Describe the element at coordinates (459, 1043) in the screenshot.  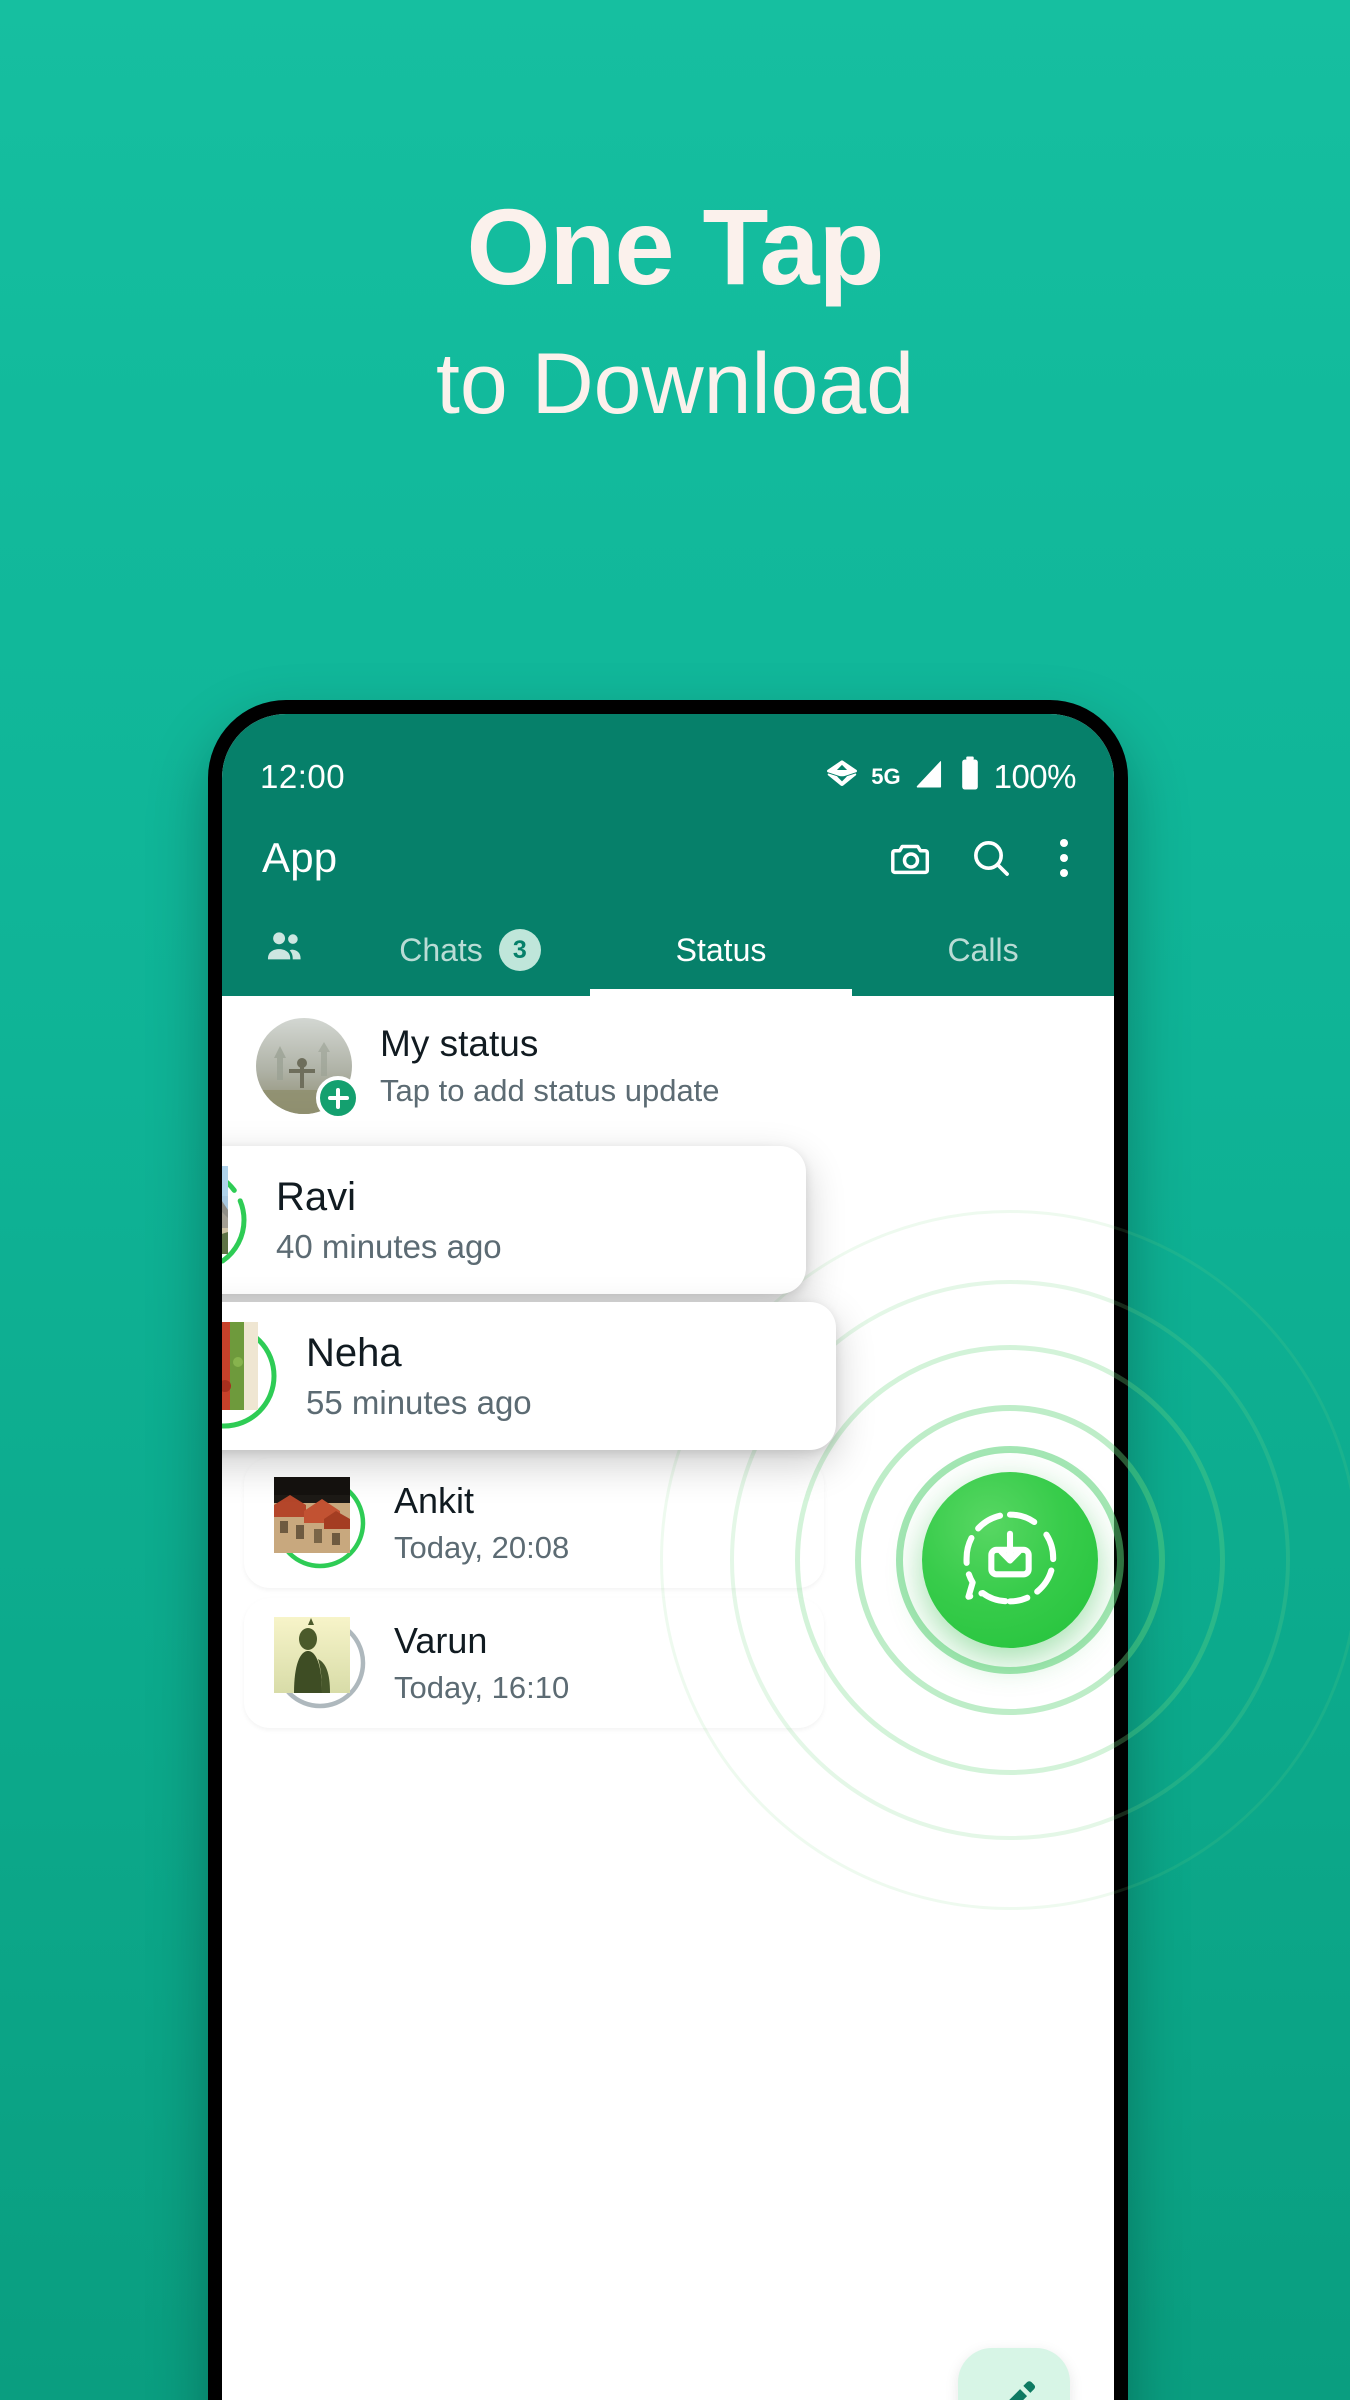
I see `my-status-title: My status` at that location.